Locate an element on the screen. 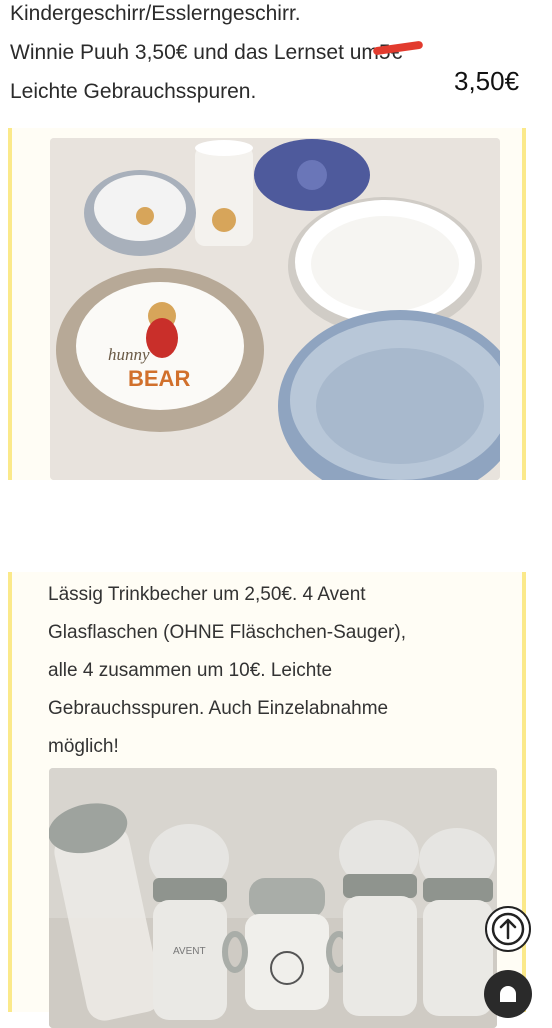  chat-bubble-icon is located at coordinates (508, 994).